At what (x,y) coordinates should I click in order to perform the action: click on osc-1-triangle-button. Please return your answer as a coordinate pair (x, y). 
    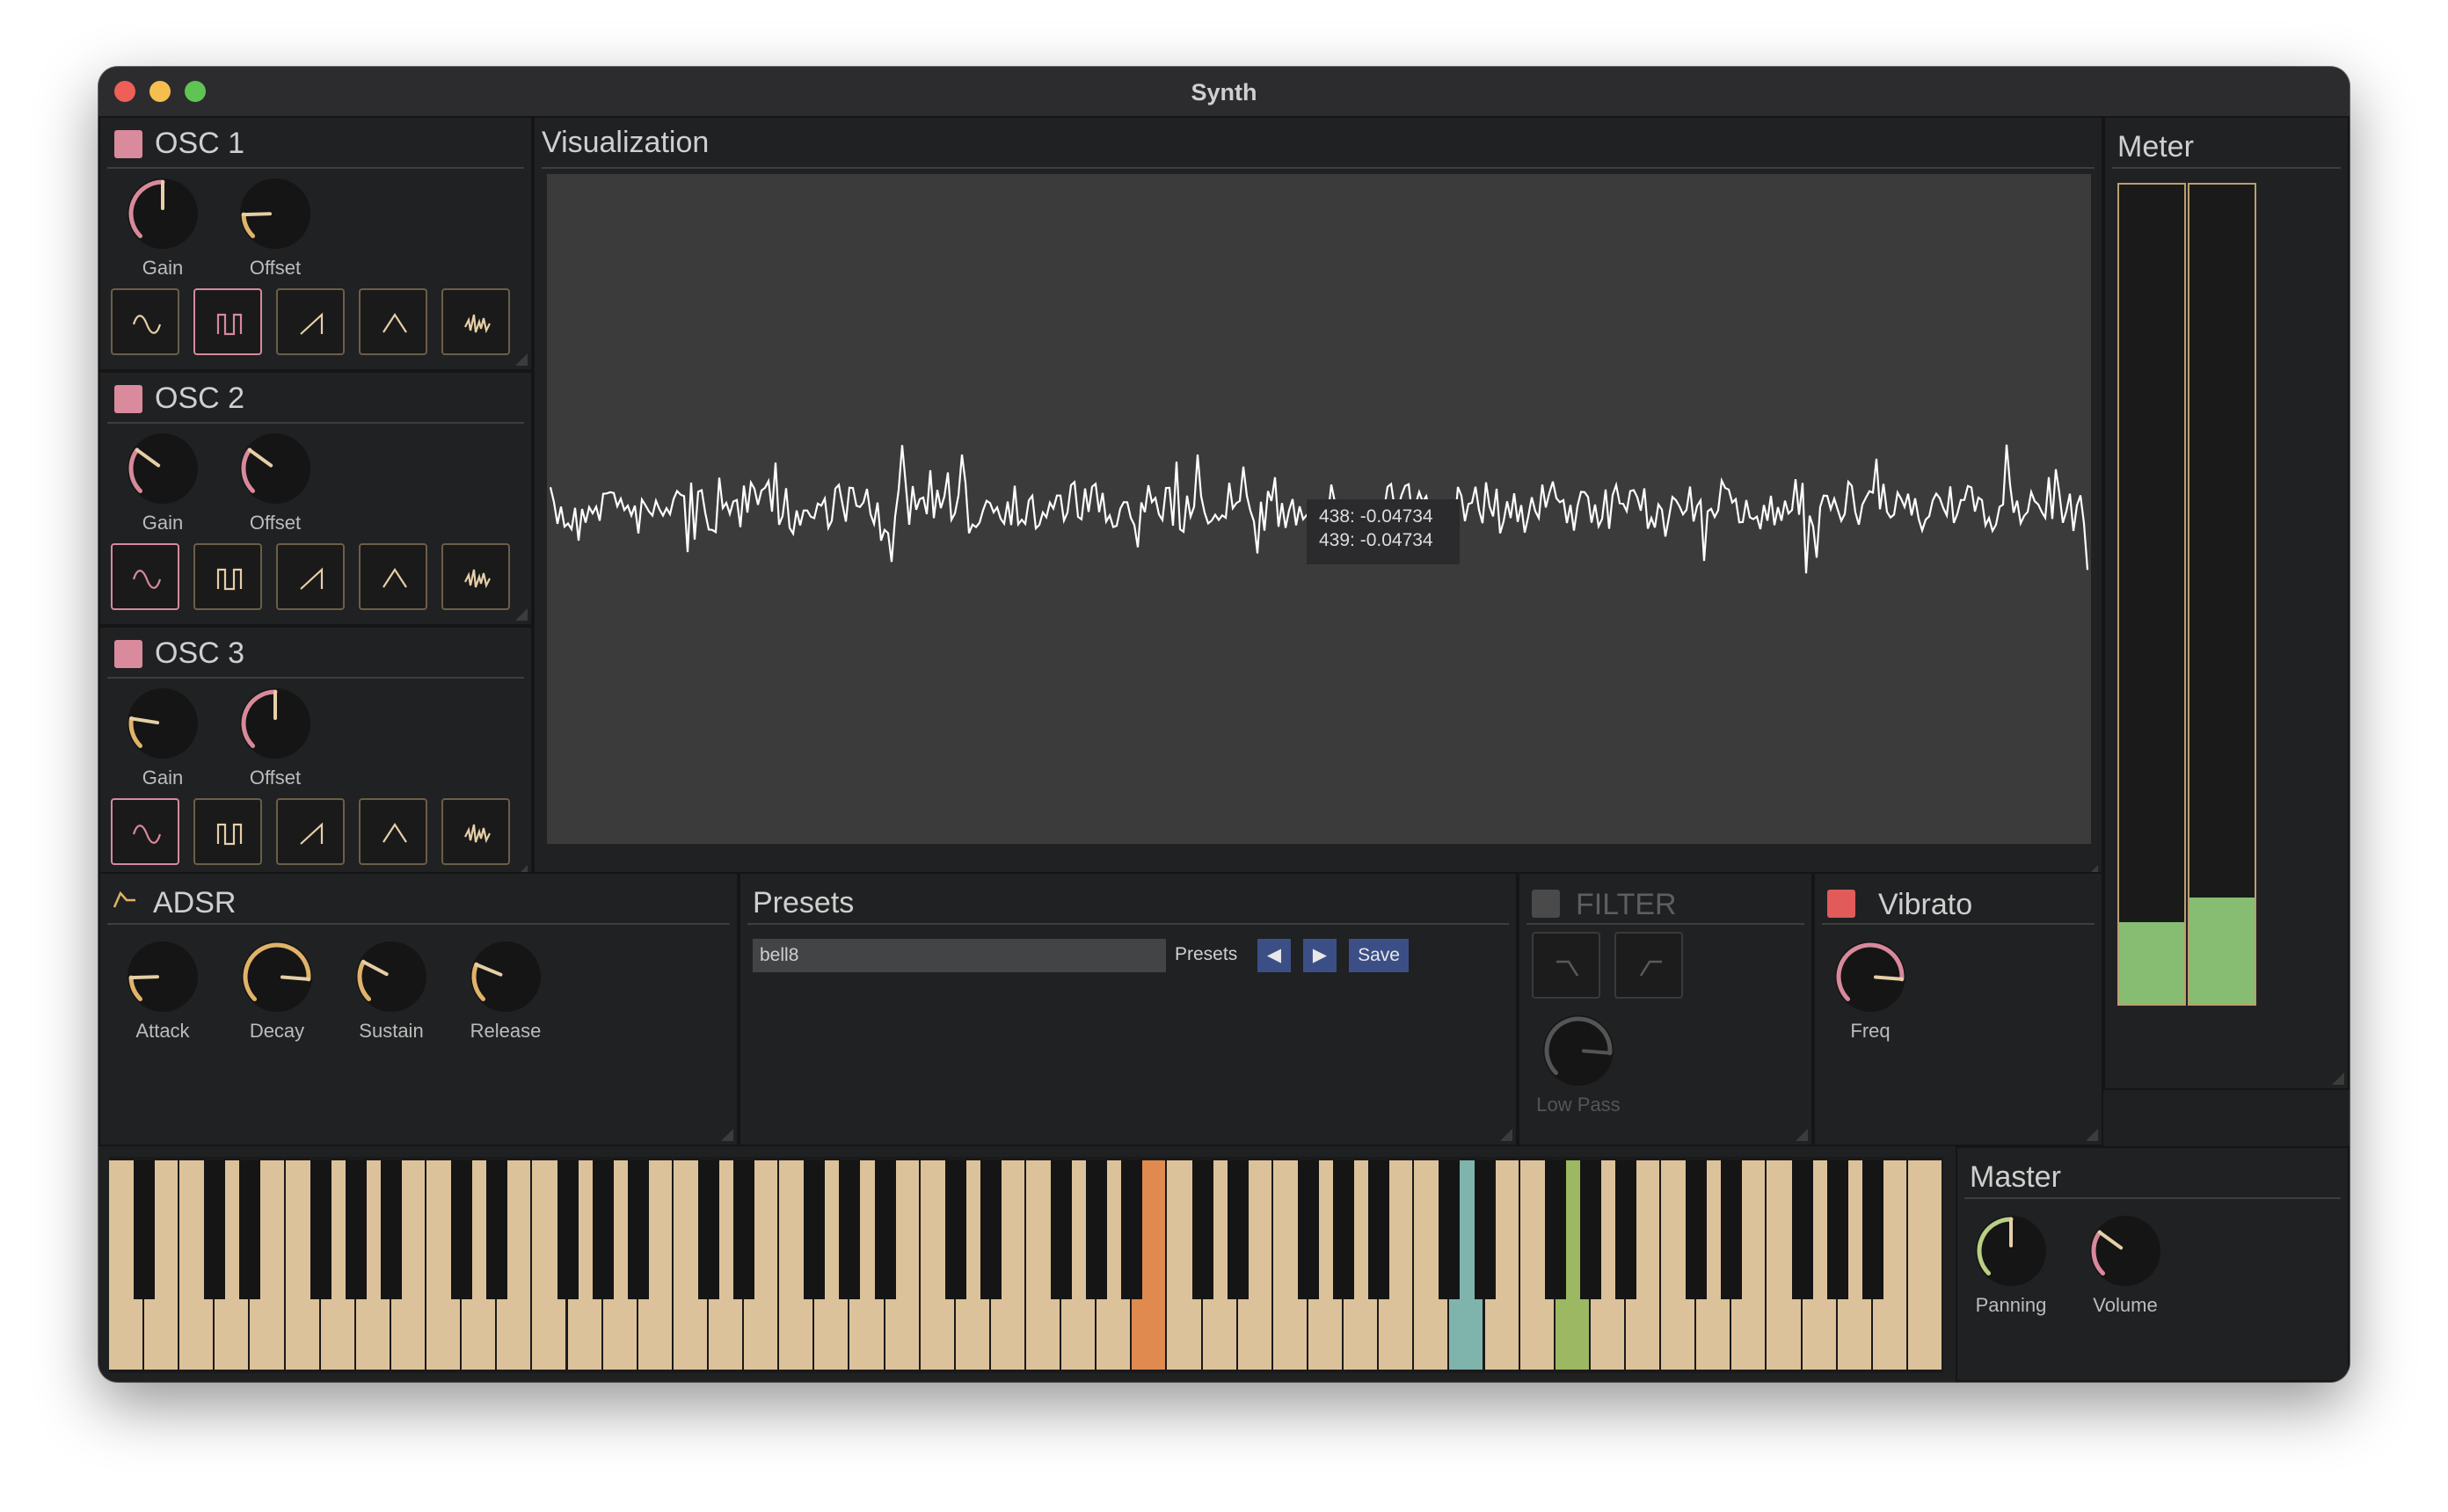
    Looking at the image, I should click on (393, 322).